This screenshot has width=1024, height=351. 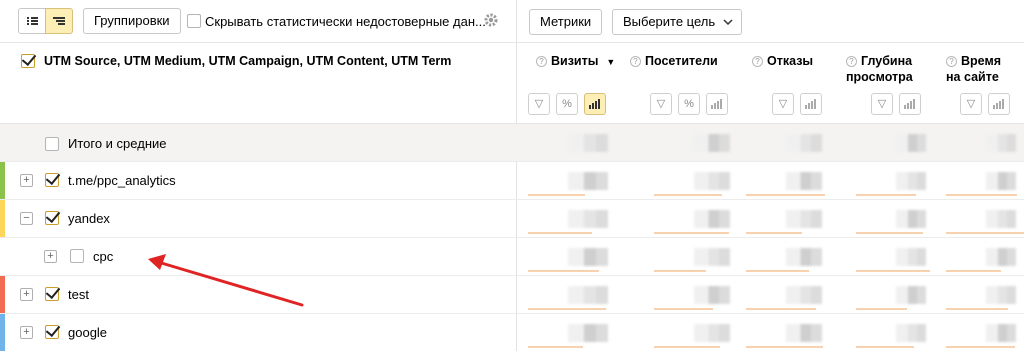 What do you see at coordinates (117, 143) in the screenshot?
I see `total-row-label: Итого и средние` at bounding box center [117, 143].